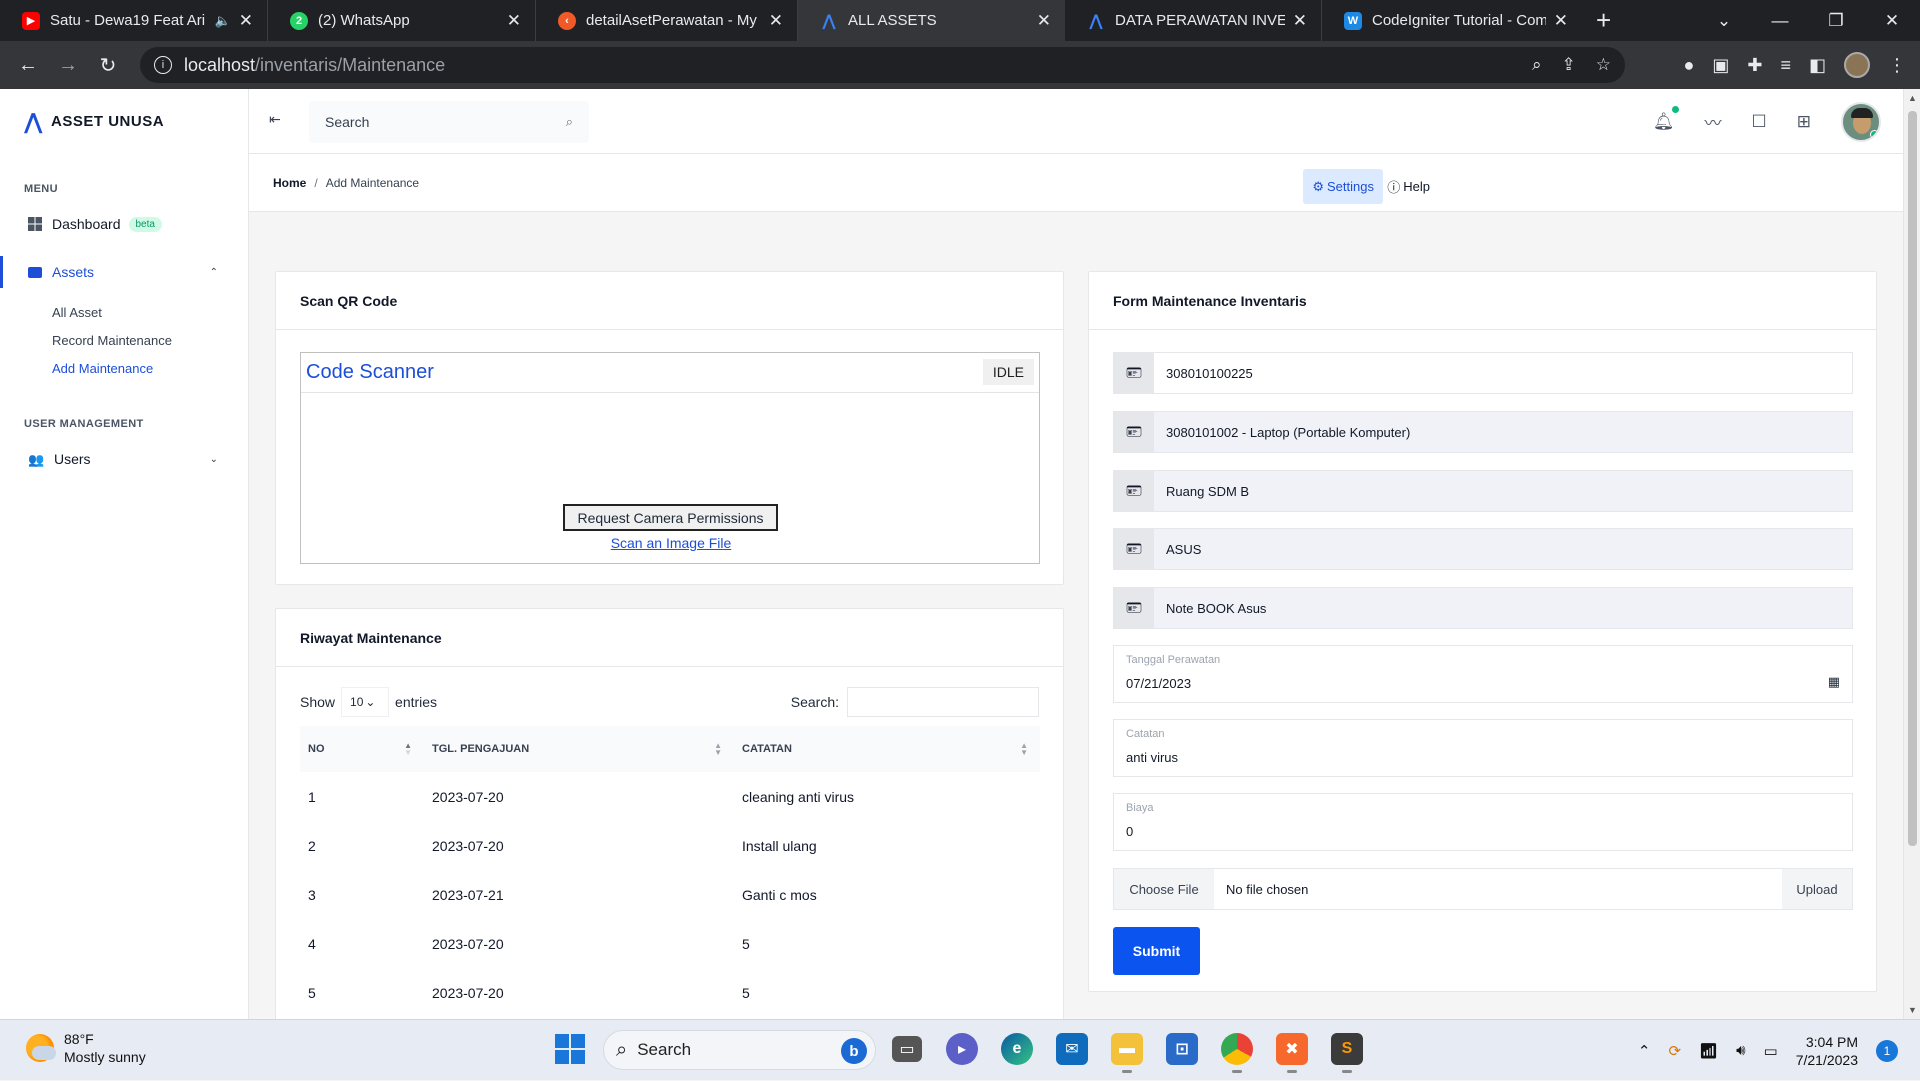 Image resolution: width=1920 pixels, height=1081 pixels. I want to click on message-icon: ☐, so click(1759, 122).